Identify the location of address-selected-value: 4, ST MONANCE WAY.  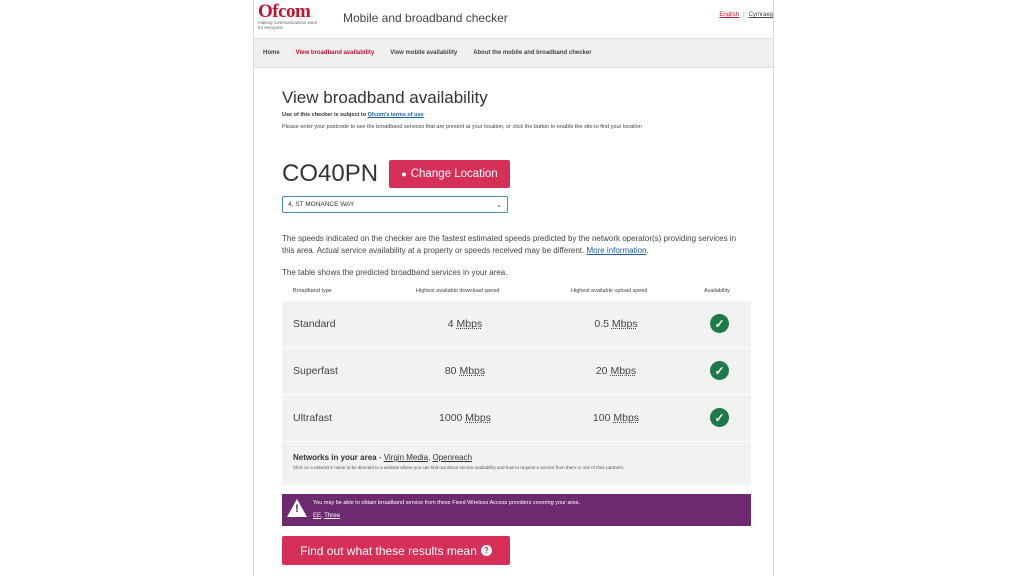
(321, 204).